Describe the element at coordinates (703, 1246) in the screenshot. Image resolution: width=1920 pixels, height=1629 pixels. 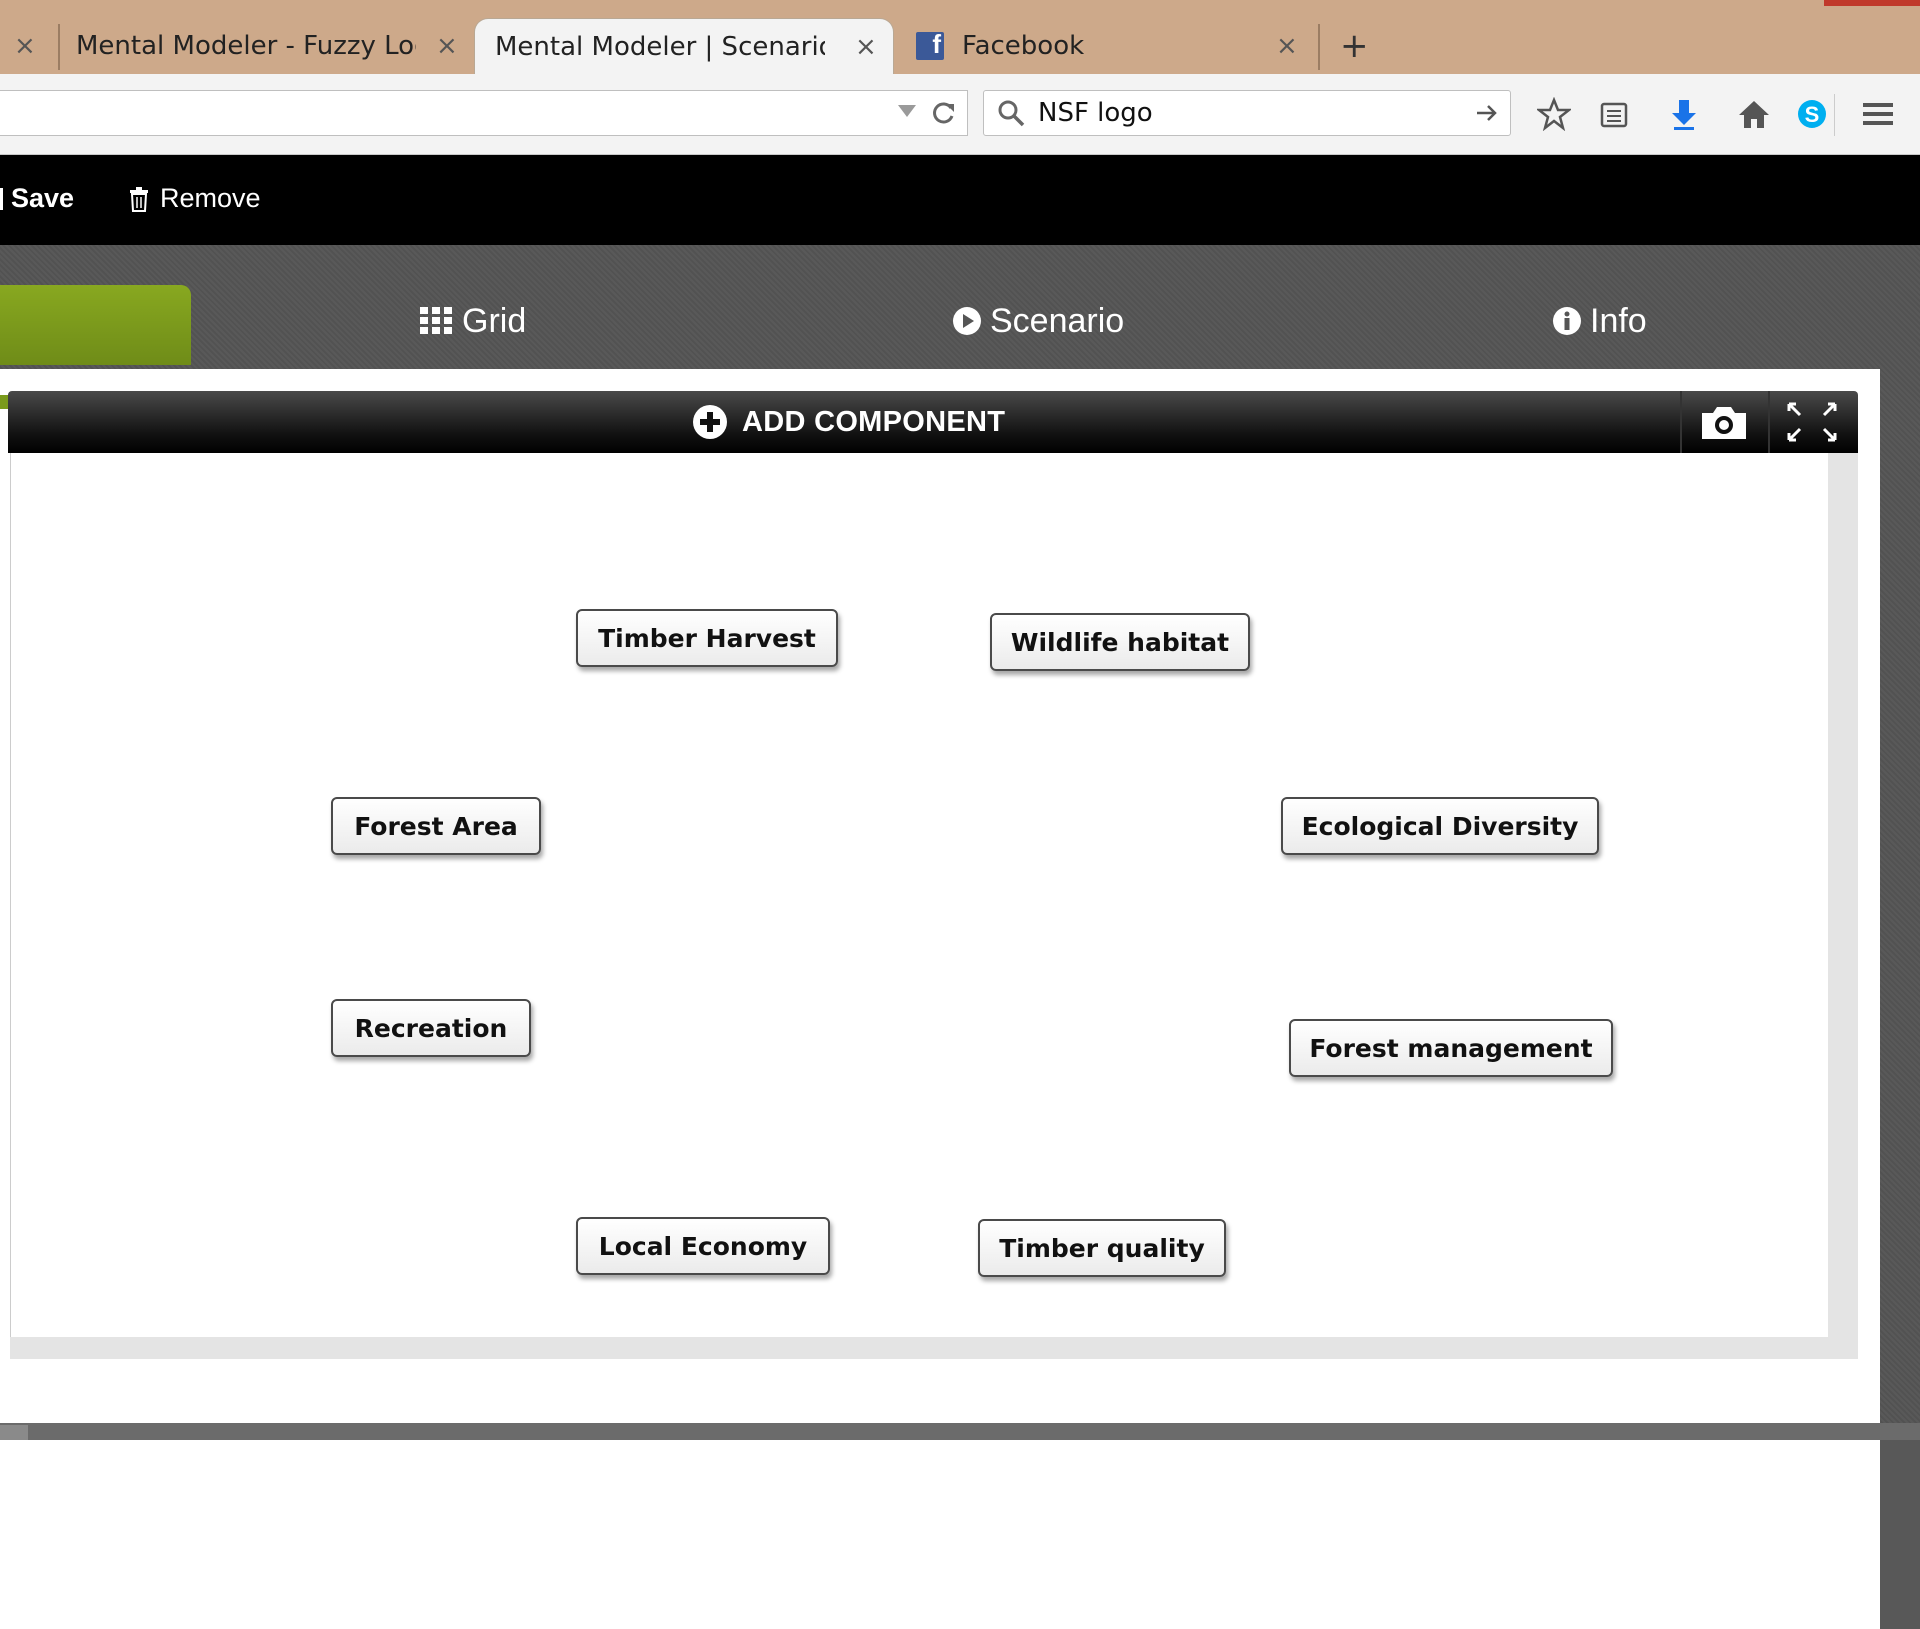
I see `node-local-economy: Local Economy` at that location.